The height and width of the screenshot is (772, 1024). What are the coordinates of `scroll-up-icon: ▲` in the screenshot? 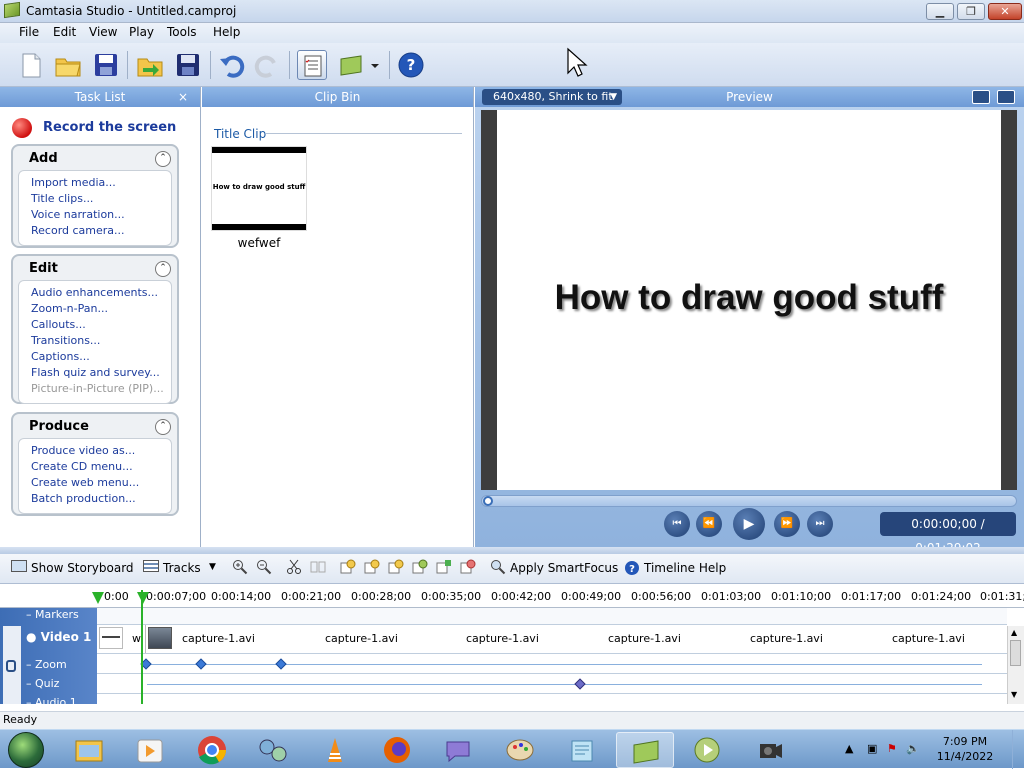 It's located at (1014, 632).